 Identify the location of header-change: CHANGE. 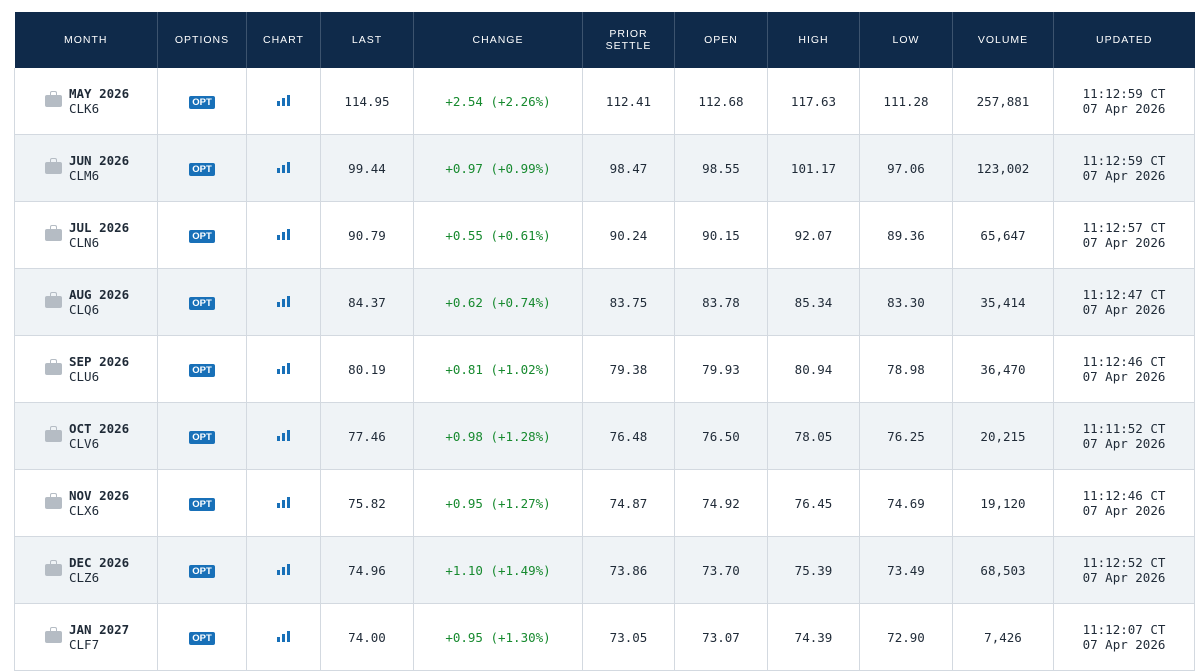
(498, 40).